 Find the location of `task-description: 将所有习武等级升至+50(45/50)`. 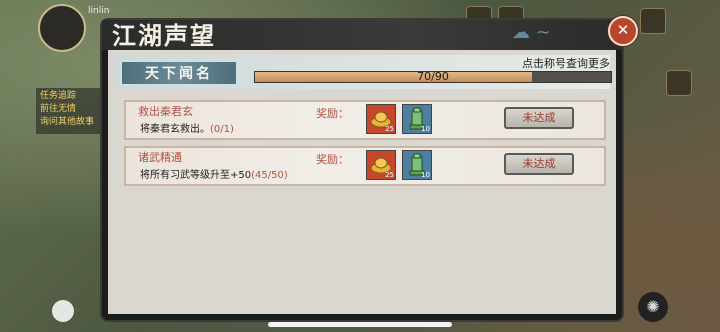

task-description: 将所有习武等级升至+50(45/50) is located at coordinates (214, 175).